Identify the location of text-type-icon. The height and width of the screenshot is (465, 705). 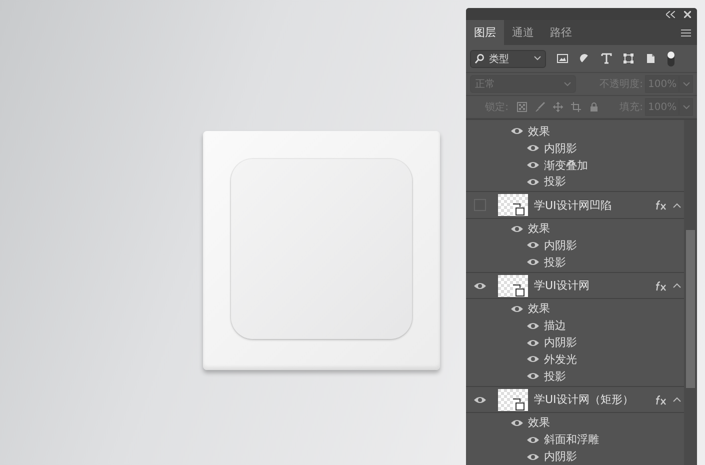
(606, 58).